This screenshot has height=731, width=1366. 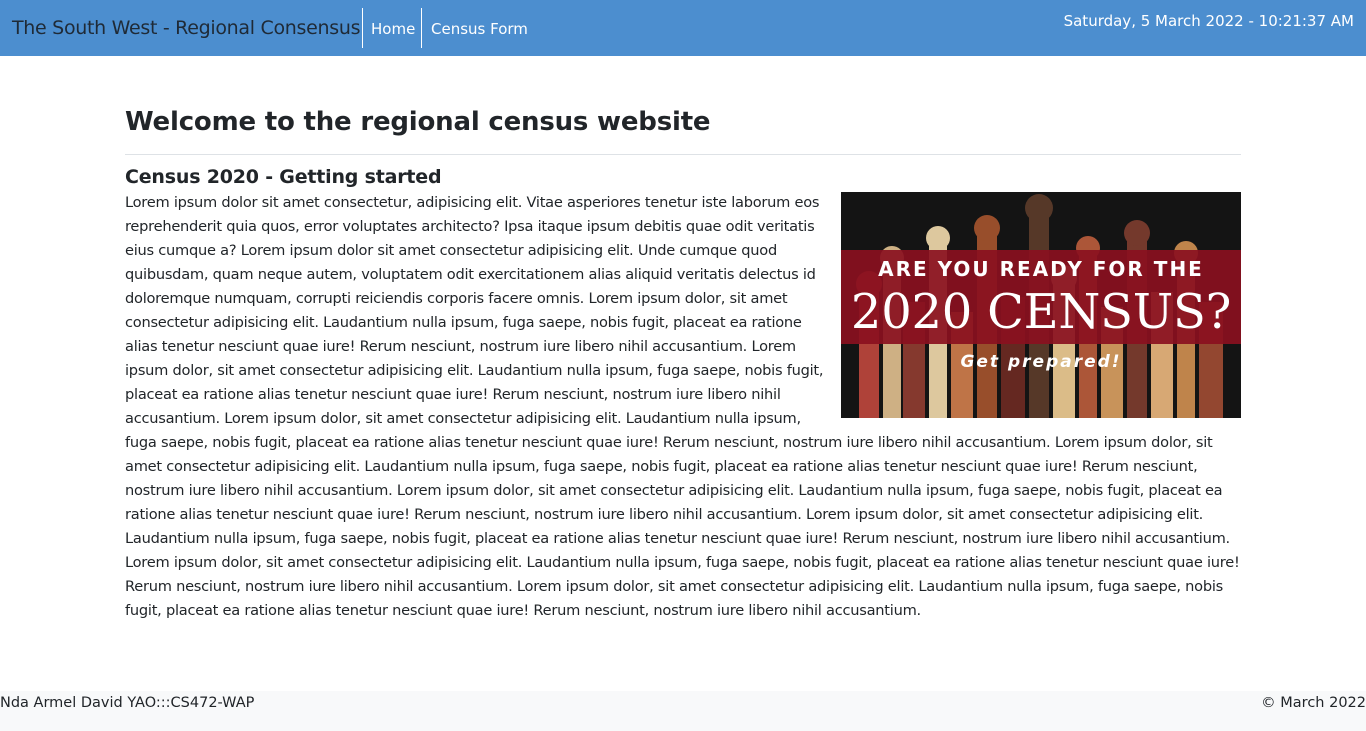 I want to click on nav-link-census-form: Census Form, so click(x=479, y=29).